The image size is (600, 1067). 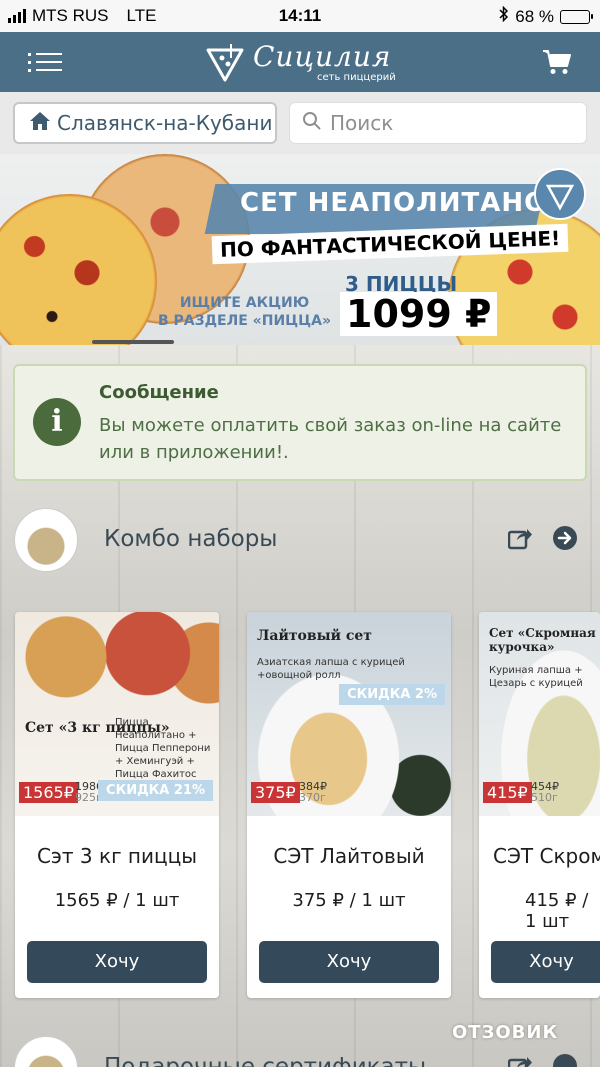 What do you see at coordinates (300, 540) in the screenshot?
I see `section-header-combo: Комбо наборы` at bounding box center [300, 540].